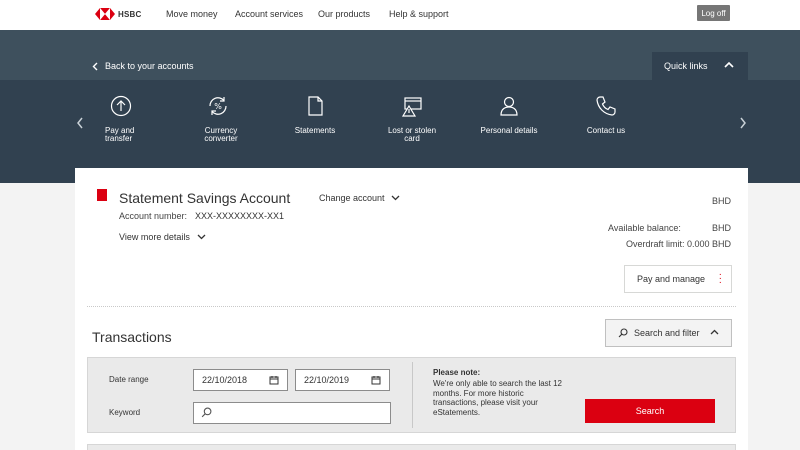 The width and height of the screenshot is (800, 450). Describe the element at coordinates (678, 244) in the screenshot. I see `overdraft-limit: Overdraft limit: 0.000 BHD` at that location.